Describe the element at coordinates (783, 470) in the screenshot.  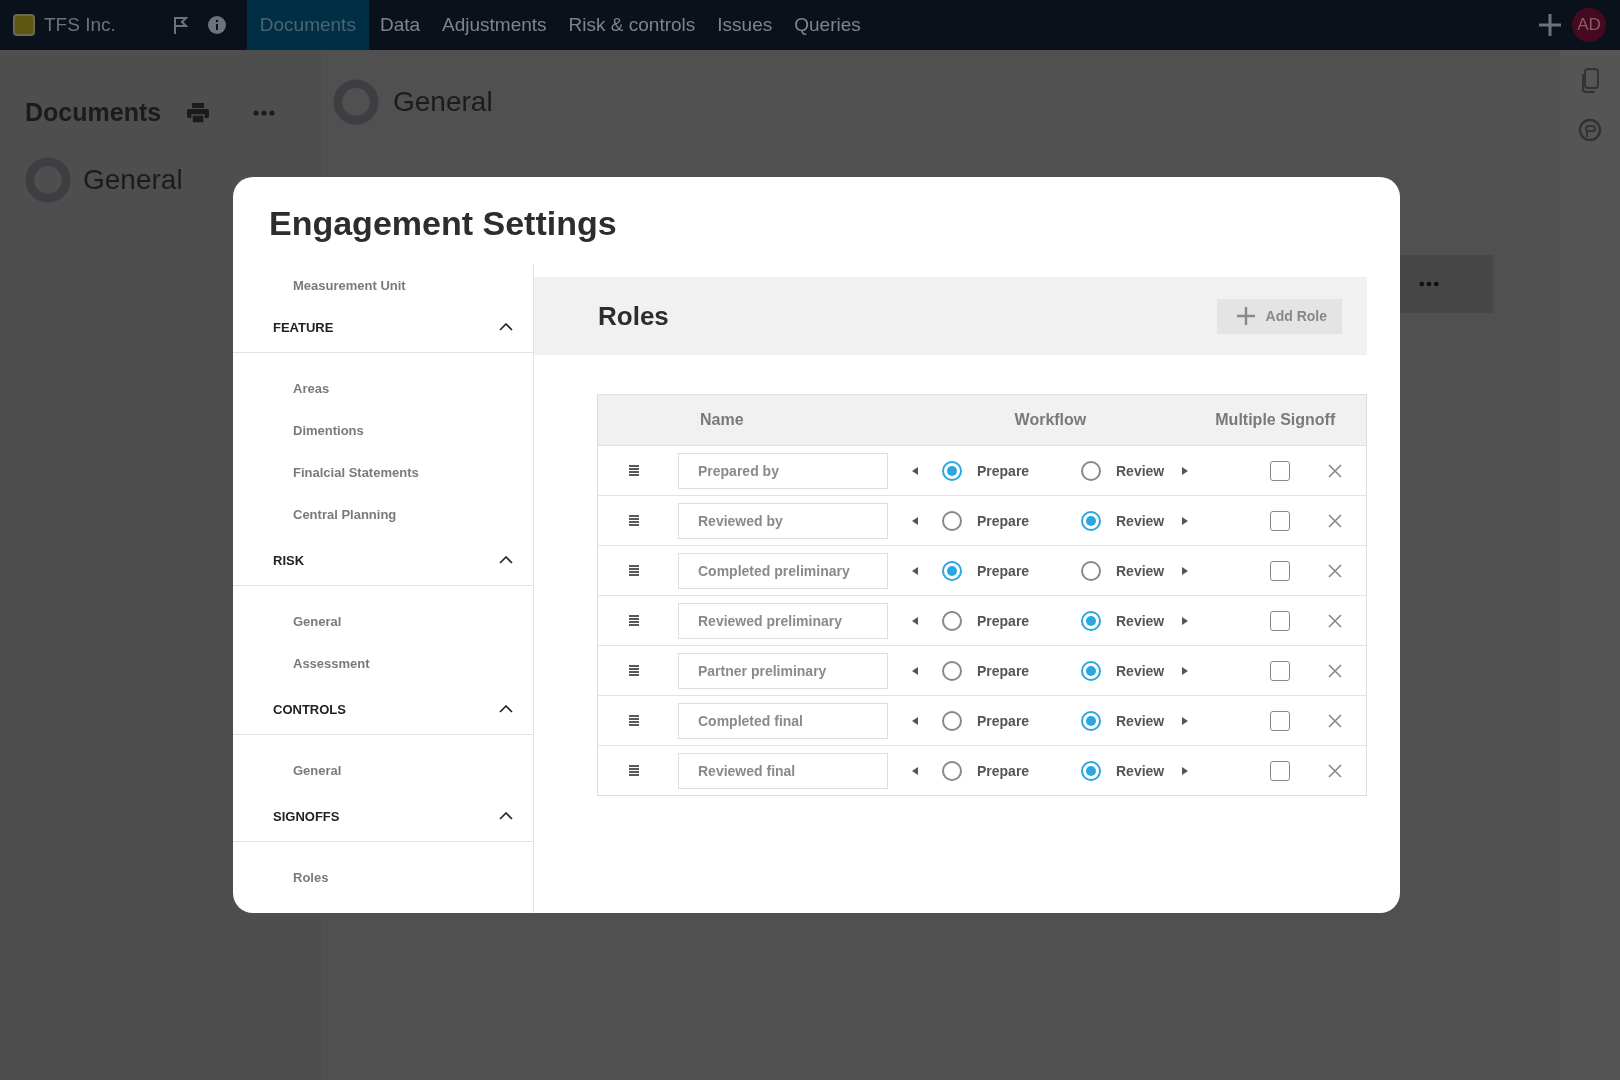
I see `role-name-field: Prepared by` at that location.